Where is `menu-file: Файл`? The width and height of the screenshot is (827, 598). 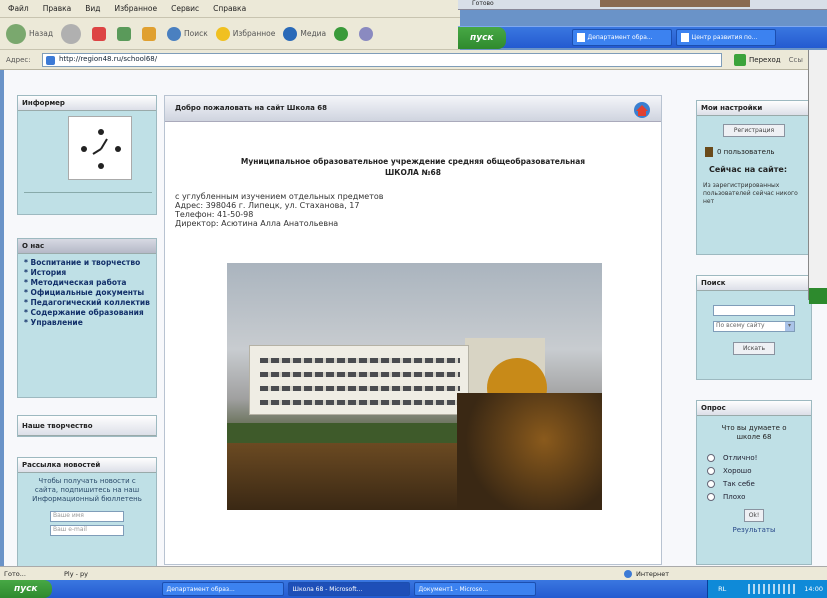 menu-file: Файл is located at coordinates (18, 8).